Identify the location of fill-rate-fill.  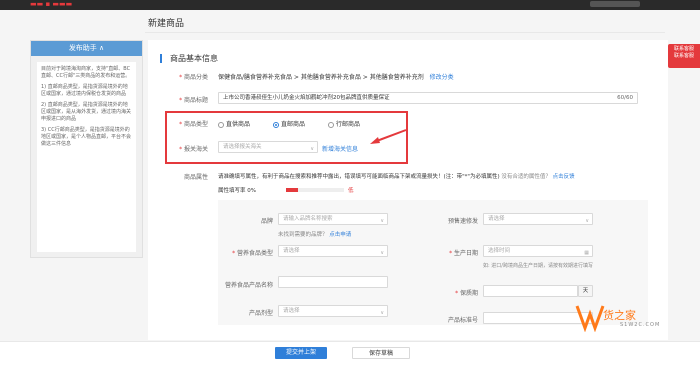
(292, 190).